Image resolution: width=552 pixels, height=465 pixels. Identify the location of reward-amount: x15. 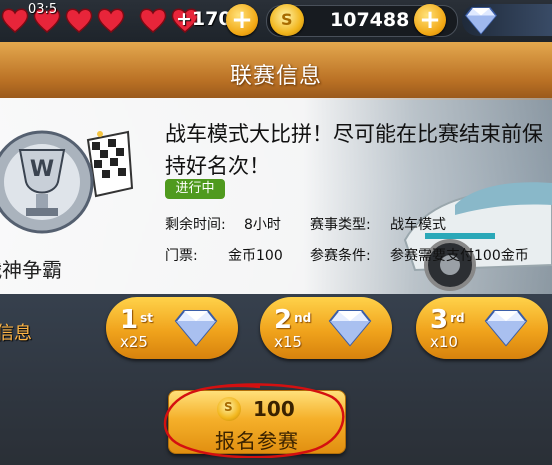
(288, 342).